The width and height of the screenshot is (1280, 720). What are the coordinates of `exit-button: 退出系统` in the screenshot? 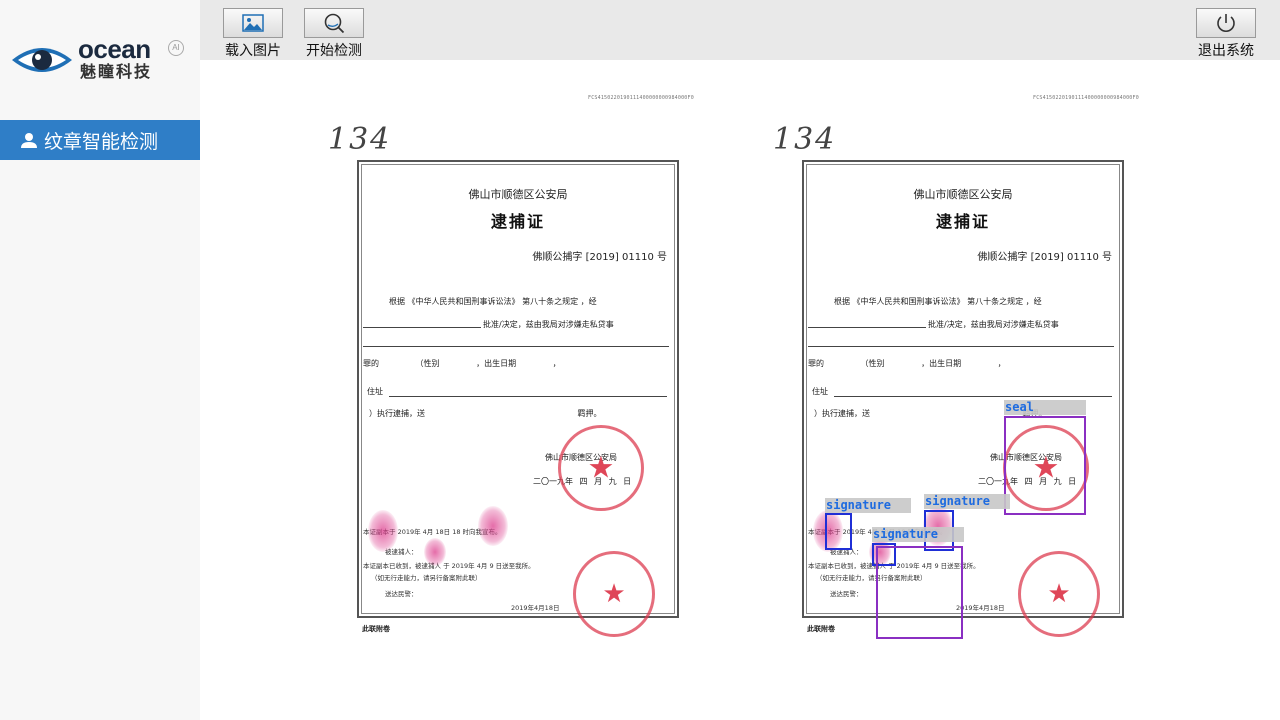 It's located at (1226, 34).